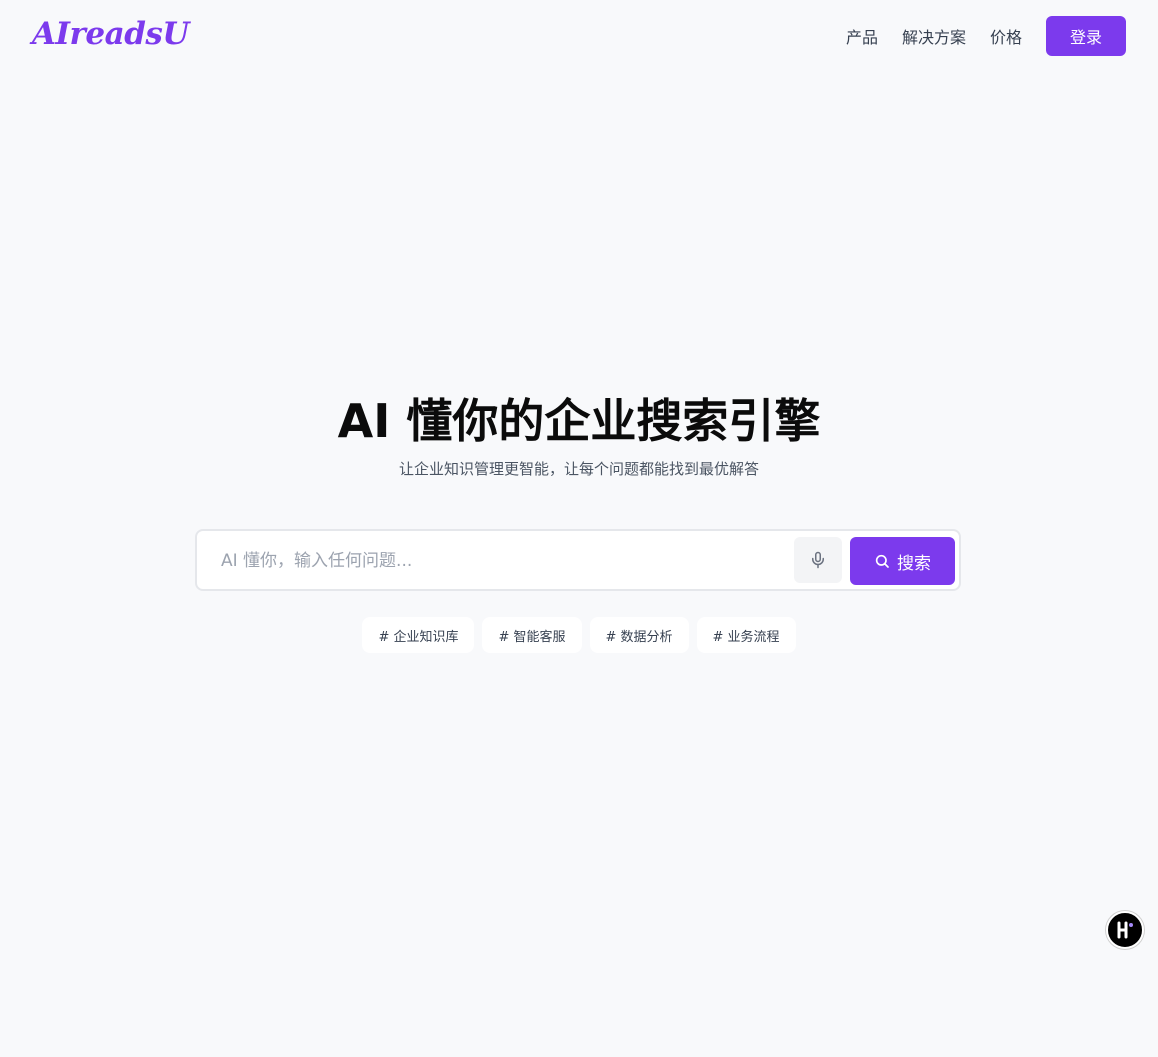 This screenshot has height=1057, width=1158. I want to click on tag-knowledge-base: # 企业知识库, so click(418, 635).